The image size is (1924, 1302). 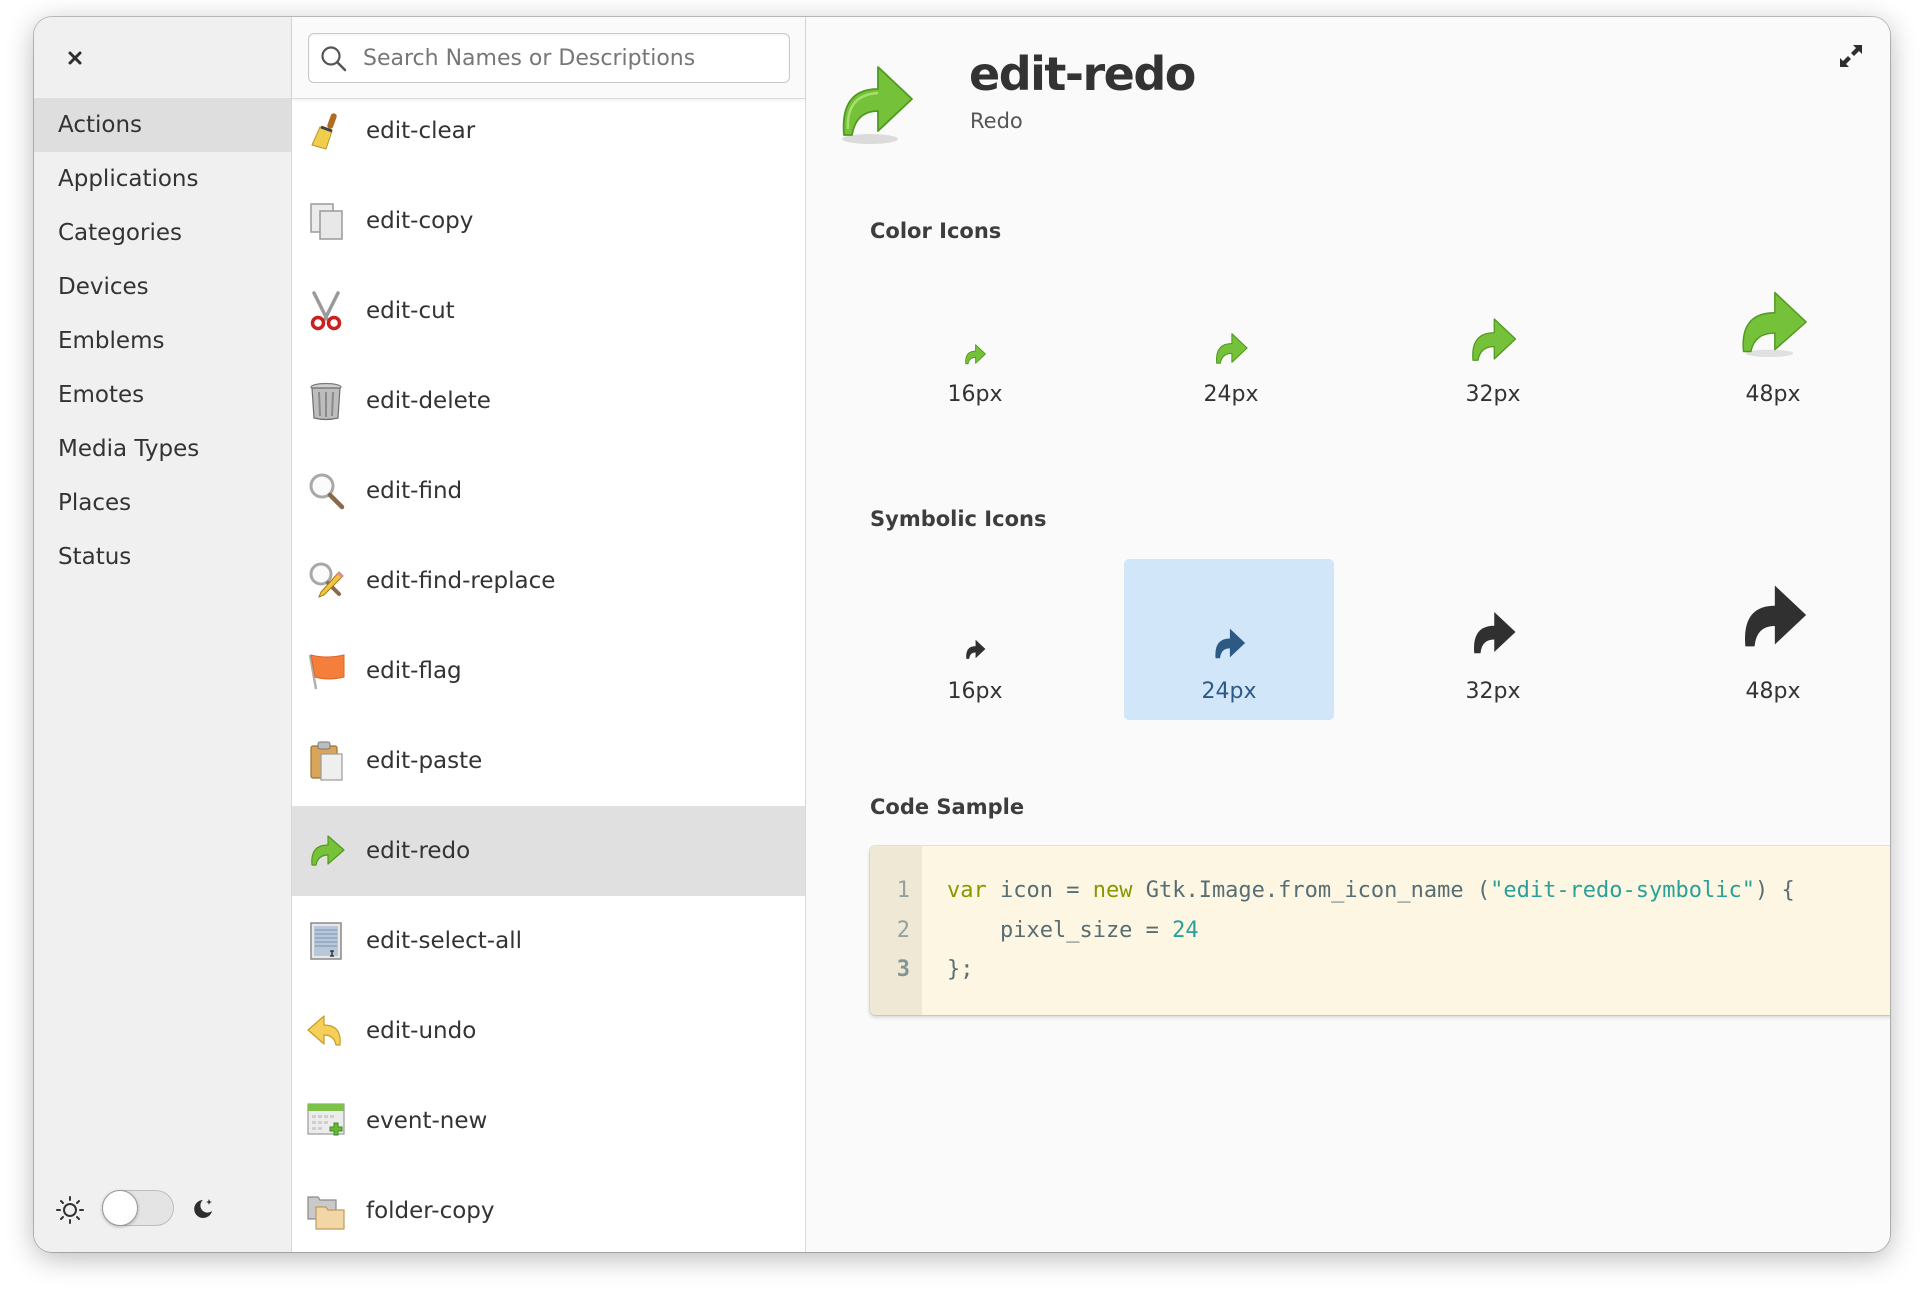 I want to click on code-line-3: };, so click(x=960, y=969).